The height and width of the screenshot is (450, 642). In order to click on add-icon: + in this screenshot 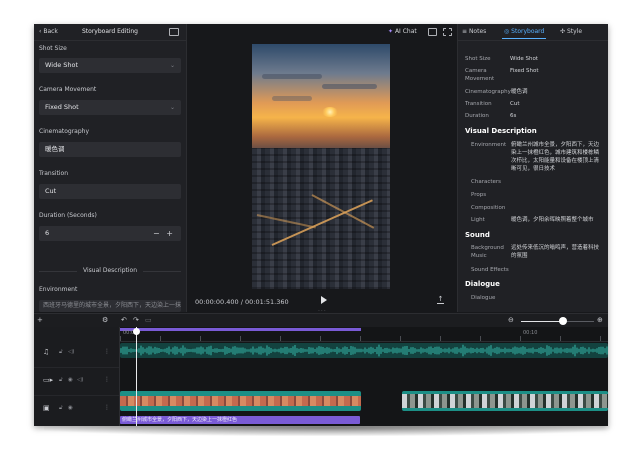, I will do `click(40, 320)`.